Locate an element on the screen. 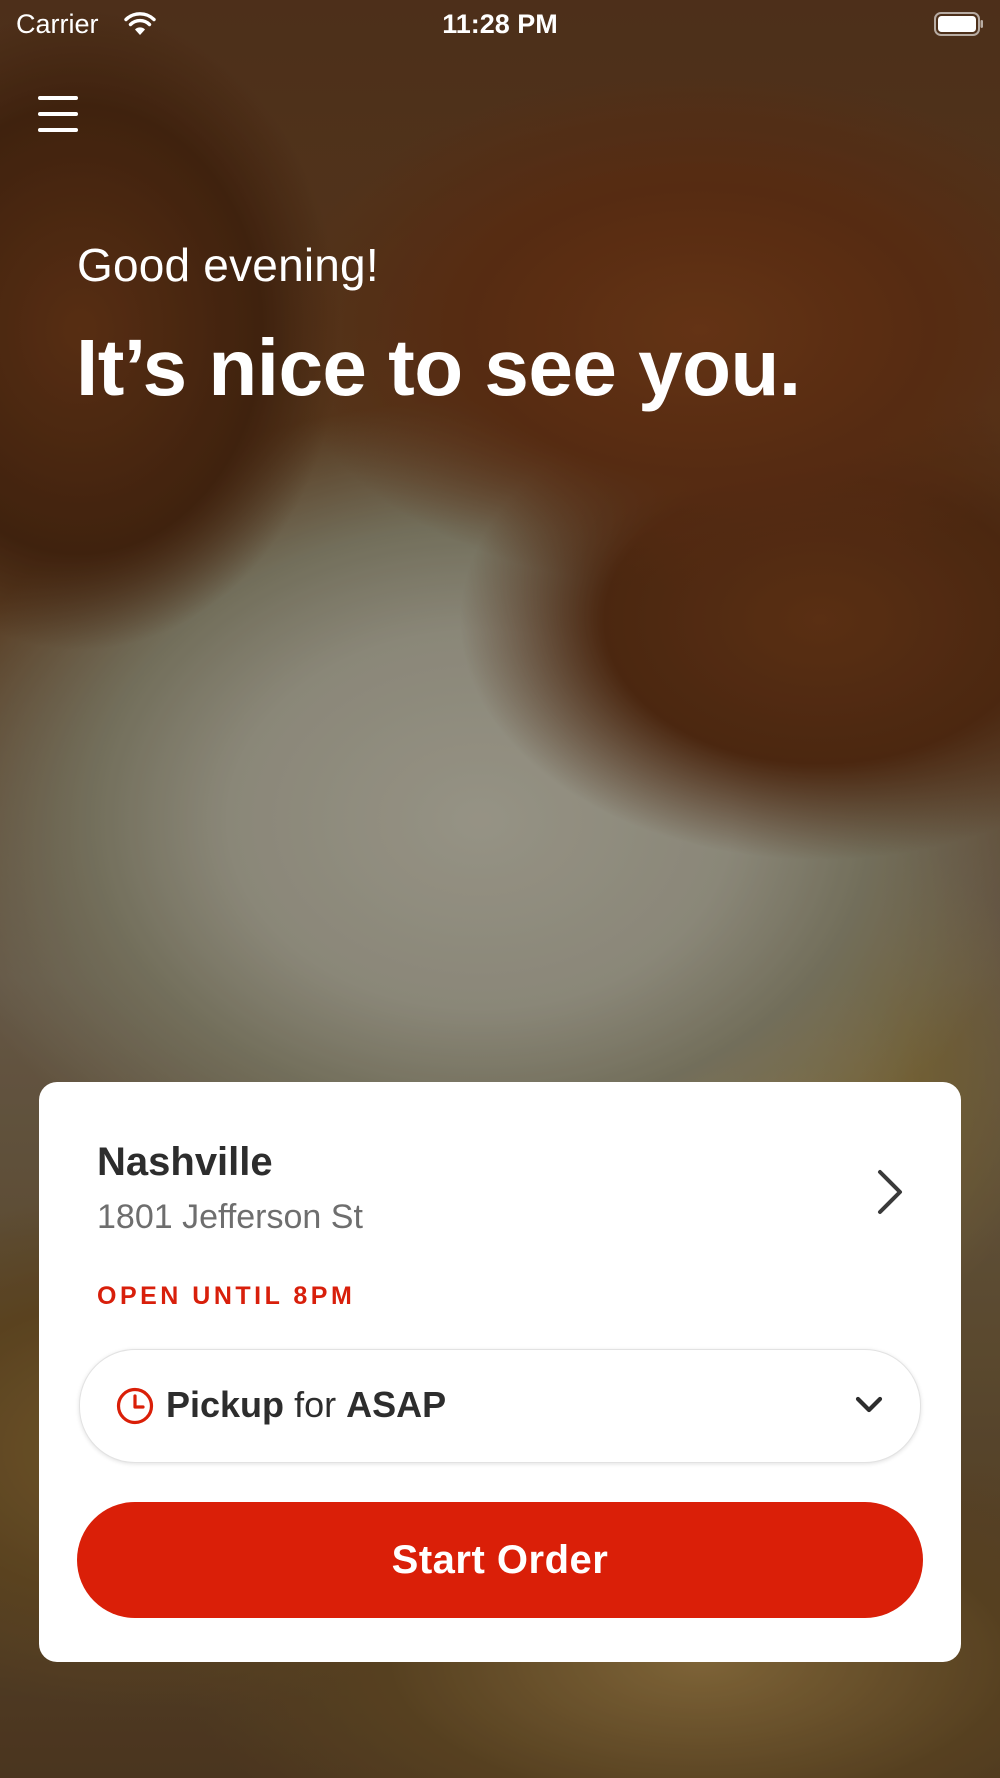  order-mode-dropdown: Pickup for ASAP is located at coordinates (500, 1406).